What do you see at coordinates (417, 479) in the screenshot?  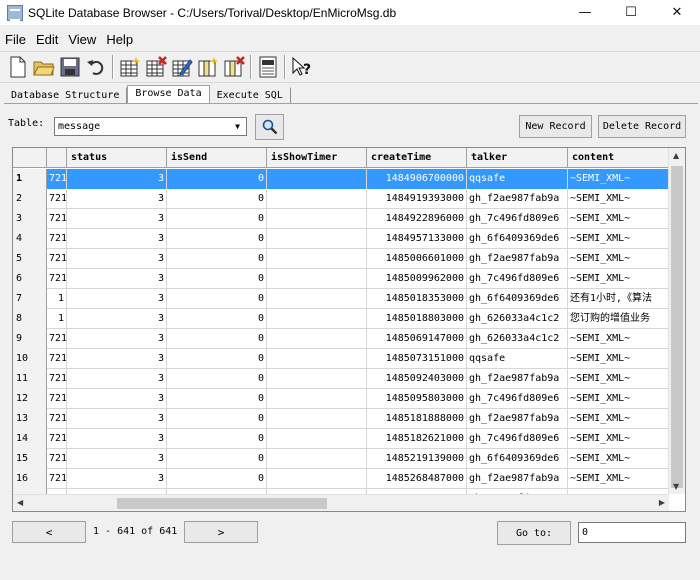 I see `cell-createtime: 1485268487000` at bounding box center [417, 479].